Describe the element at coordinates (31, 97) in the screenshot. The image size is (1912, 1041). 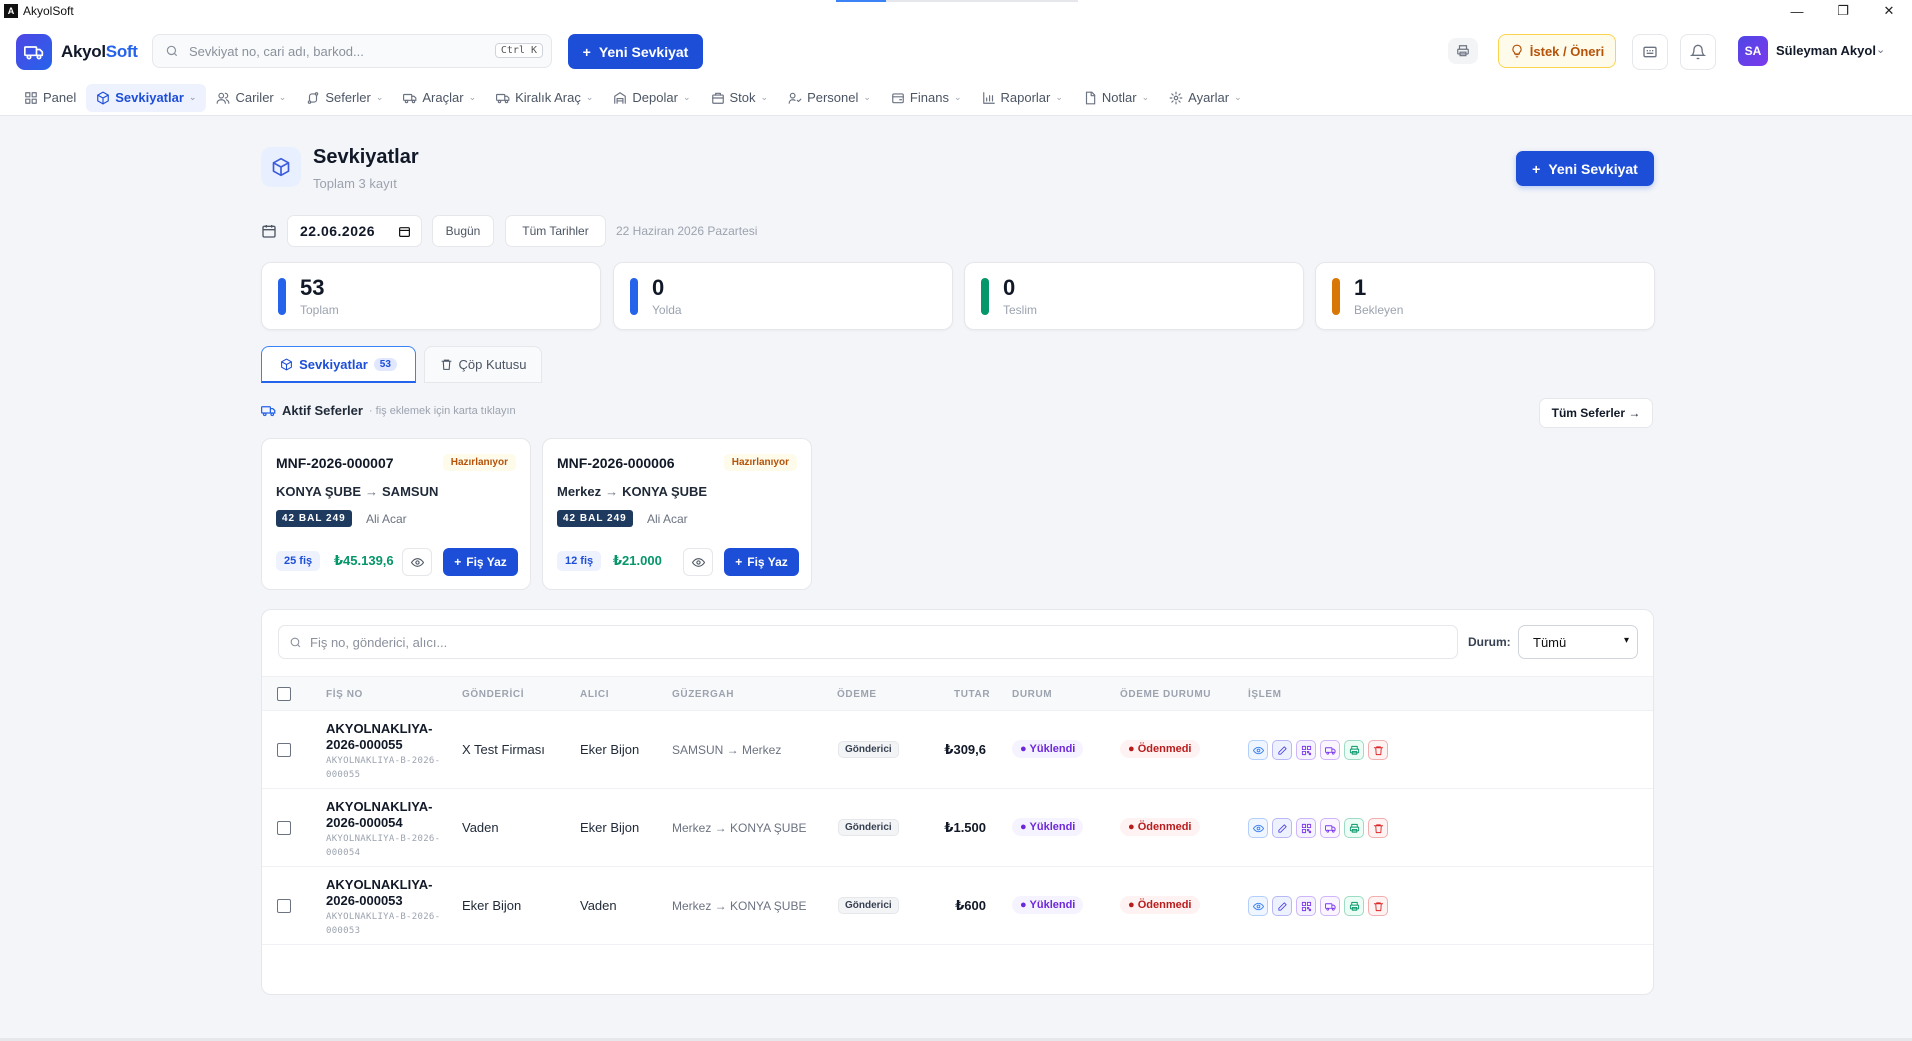
I see `grid-icon` at that location.